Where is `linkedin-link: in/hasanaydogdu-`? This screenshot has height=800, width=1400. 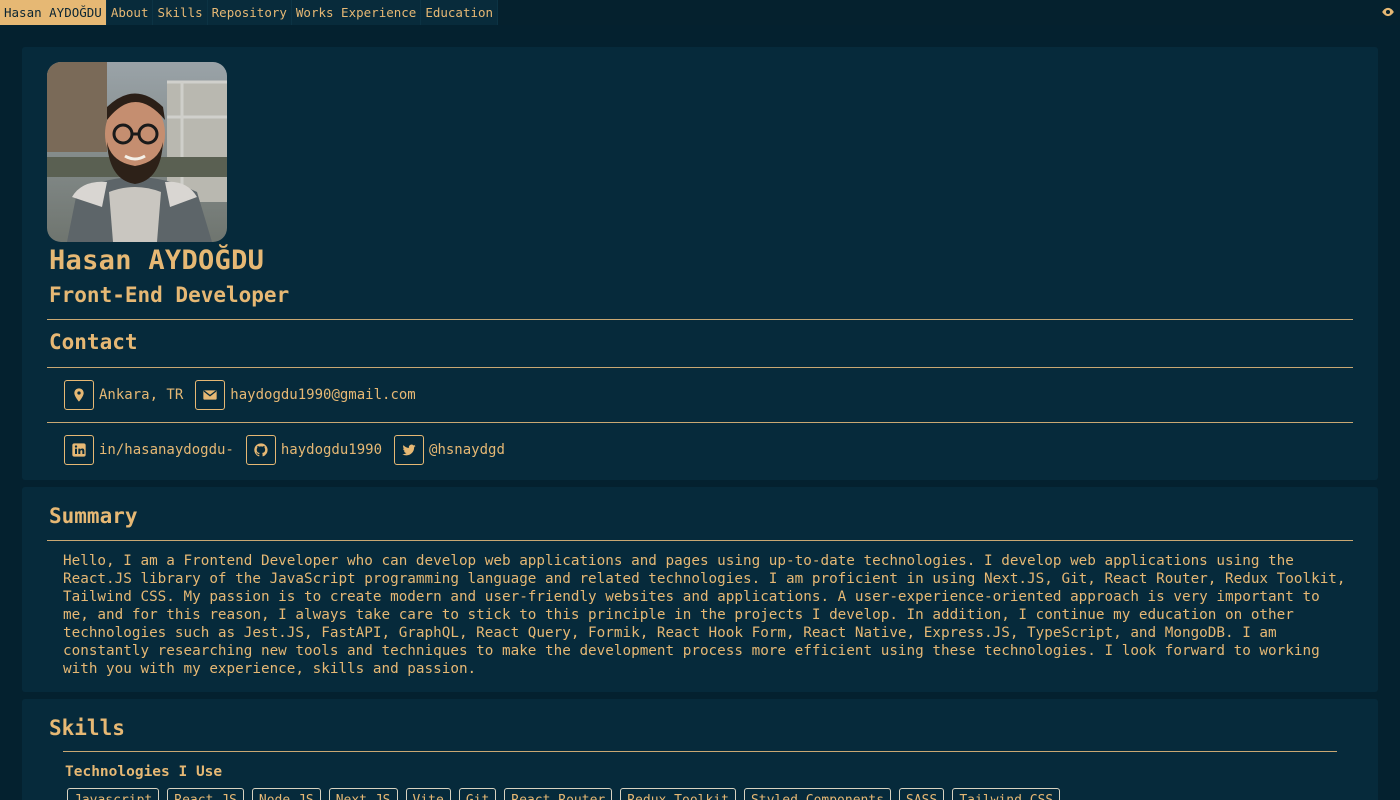
linkedin-link: in/hasanaydogdu- is located at coordinates (166, 450).